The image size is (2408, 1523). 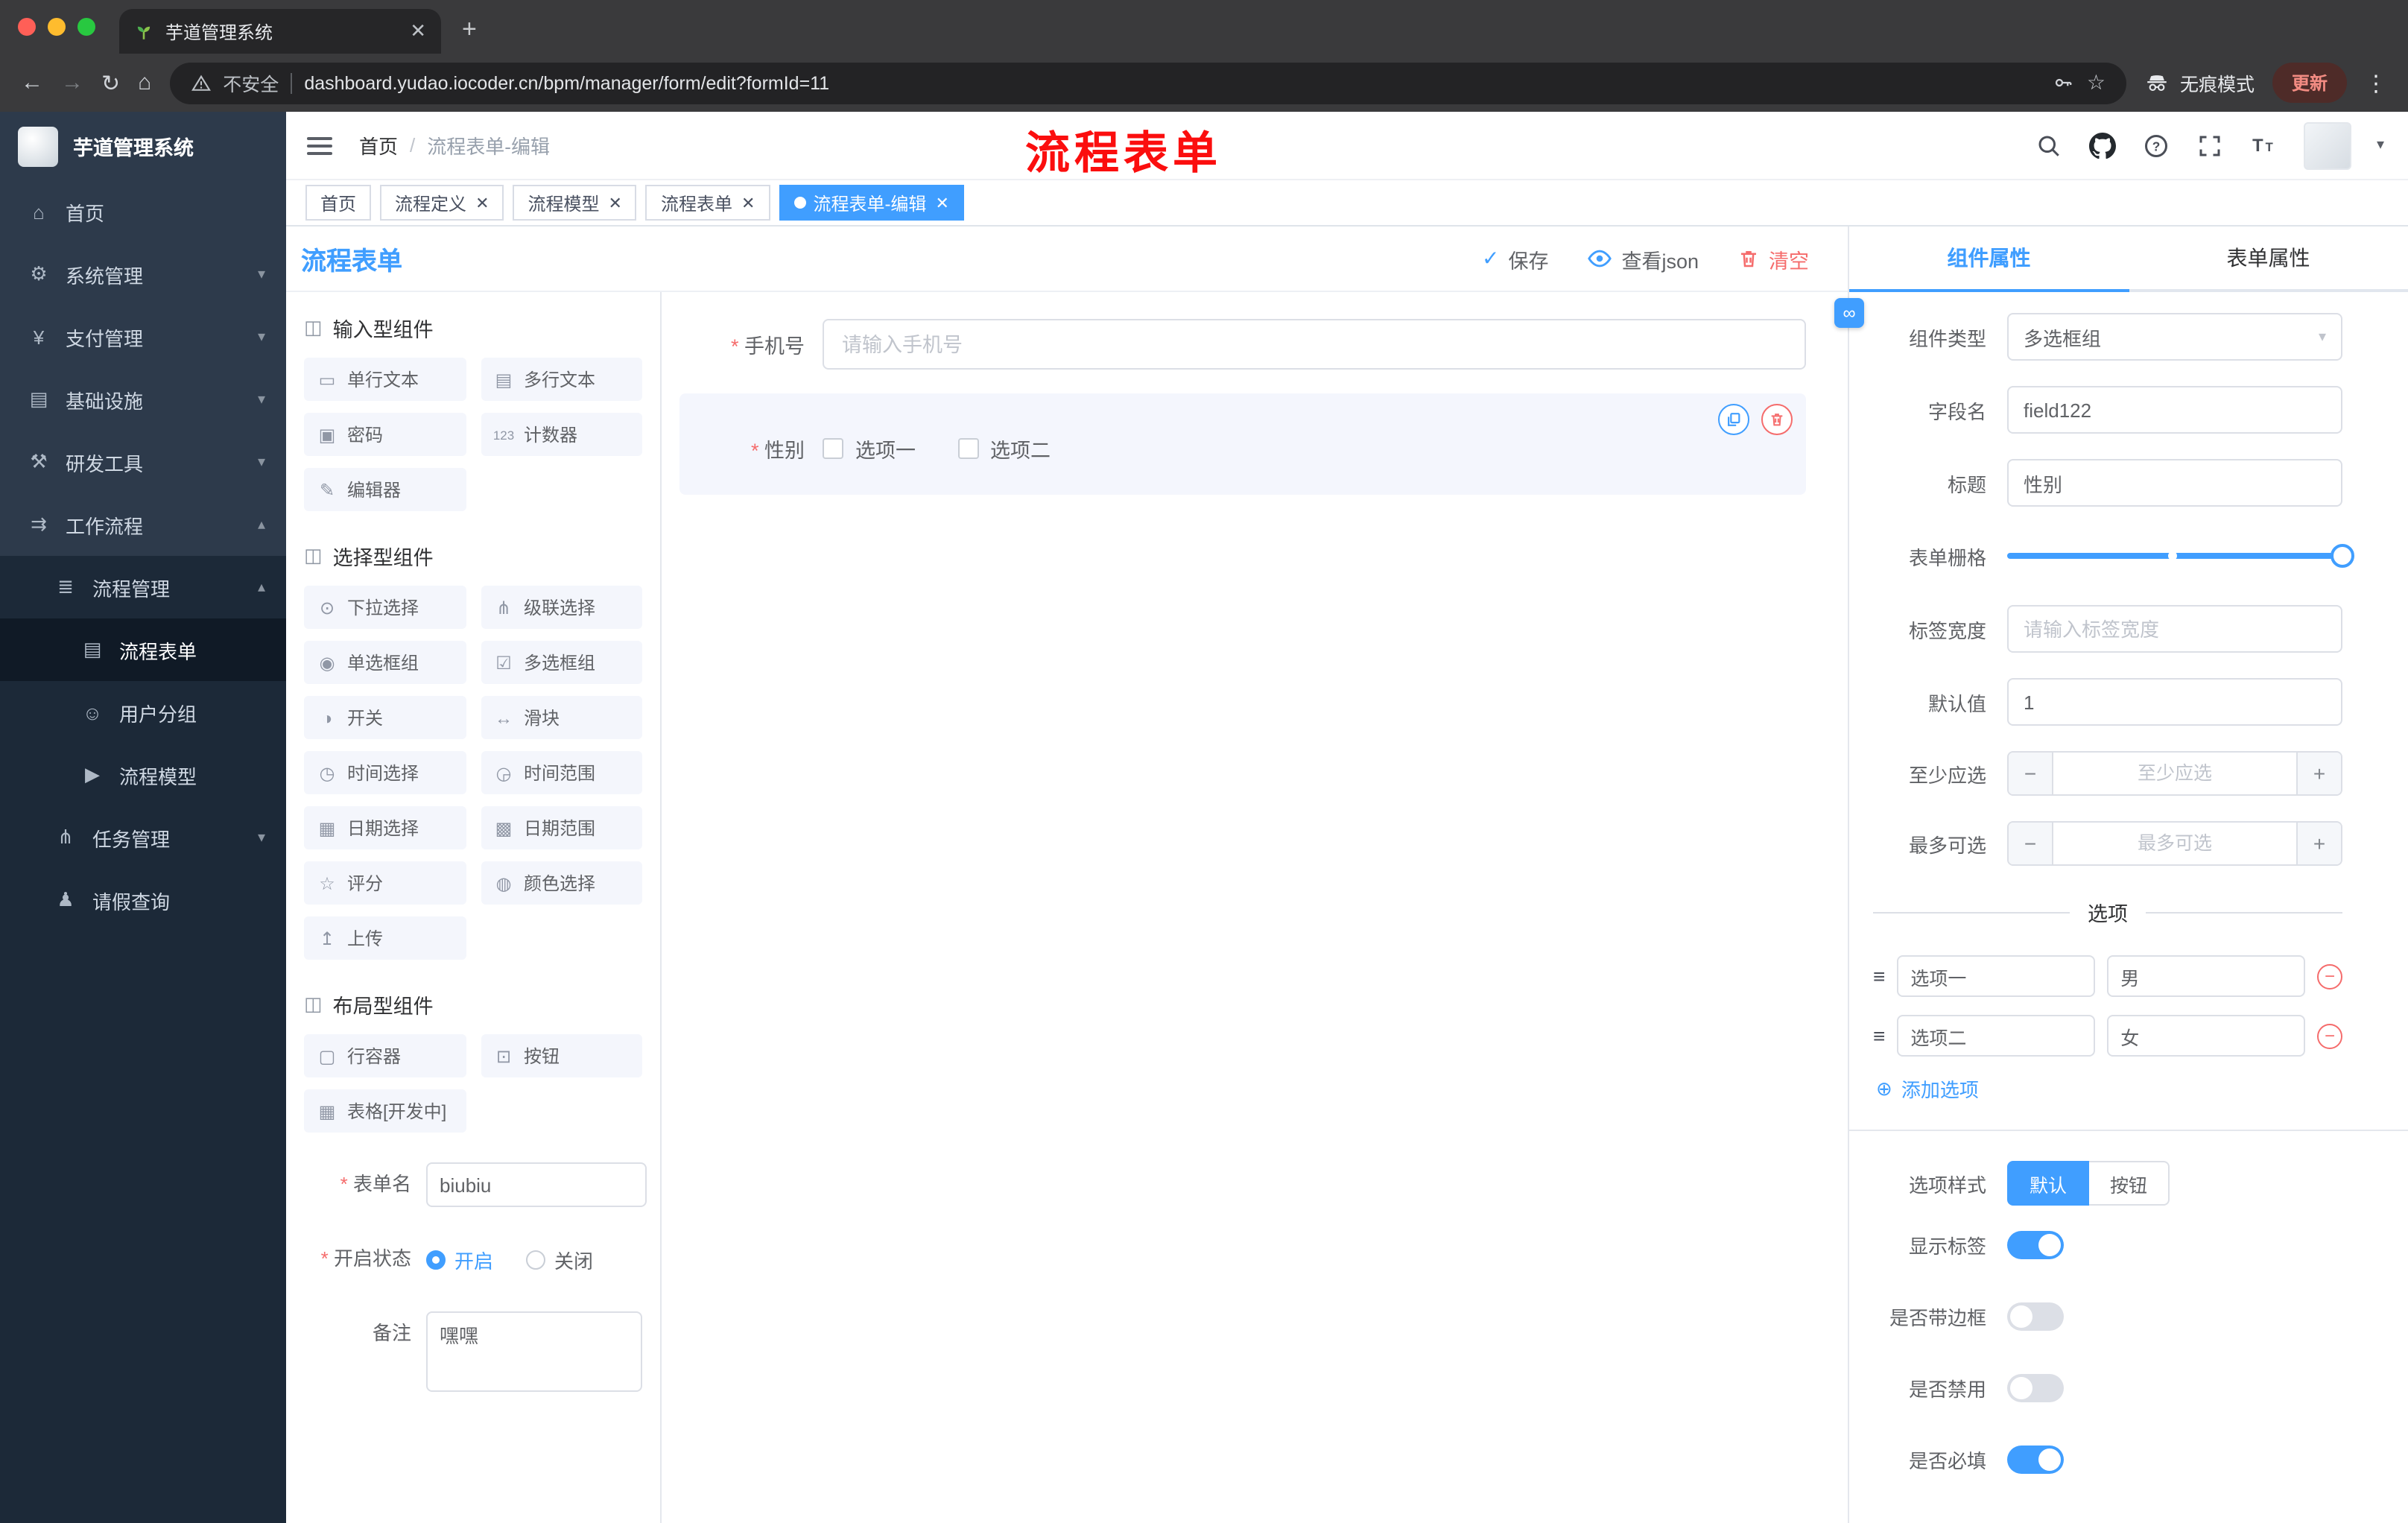 What do you see at coordinates (2309, 83) in the screenshot?
I see `update-button: 更新` at bounding box center [2309, 83].